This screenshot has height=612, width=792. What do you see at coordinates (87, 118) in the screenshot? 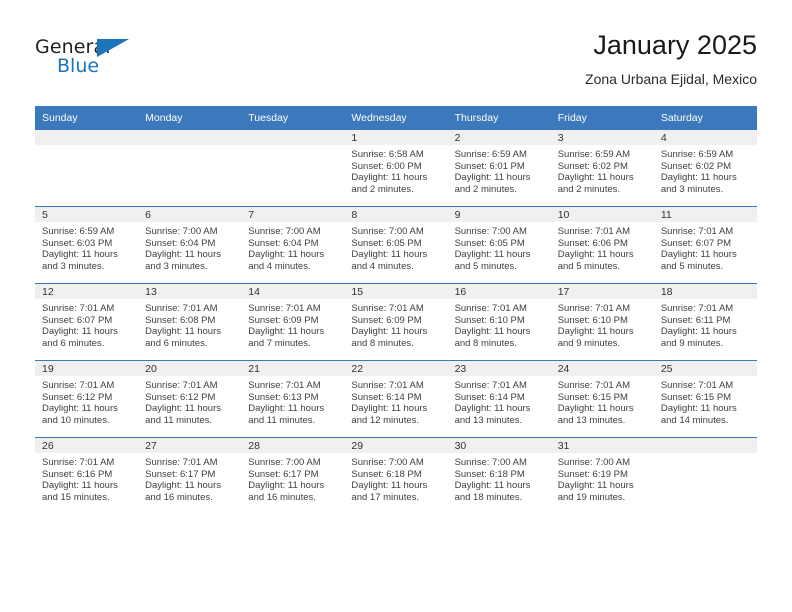
I see `weekday-header-sunday: Sunday` at bounding box center [87, 118].